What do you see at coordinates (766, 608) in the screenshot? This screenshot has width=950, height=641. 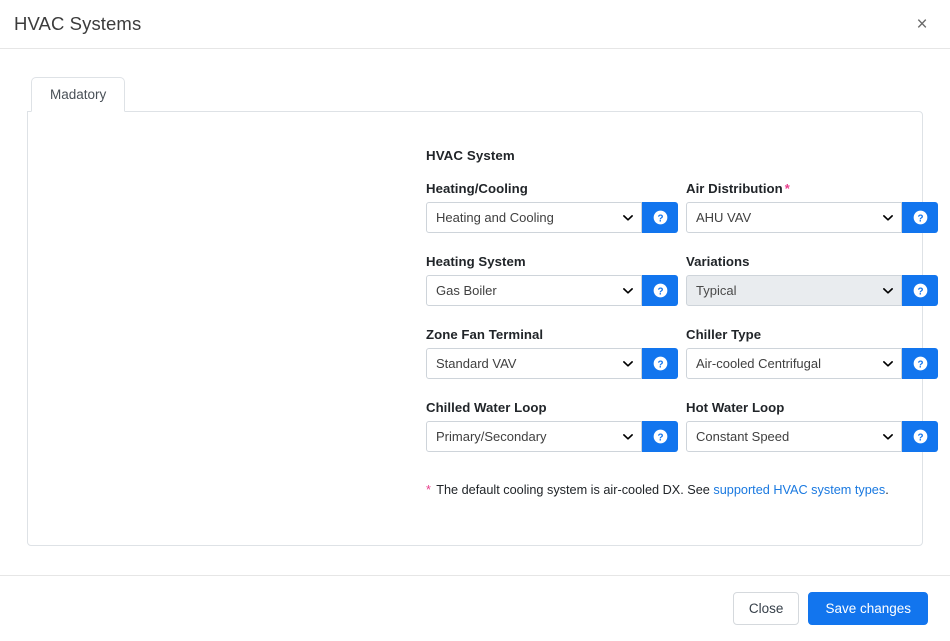 I see `close-button: Close` at bounding box center [766, 608].